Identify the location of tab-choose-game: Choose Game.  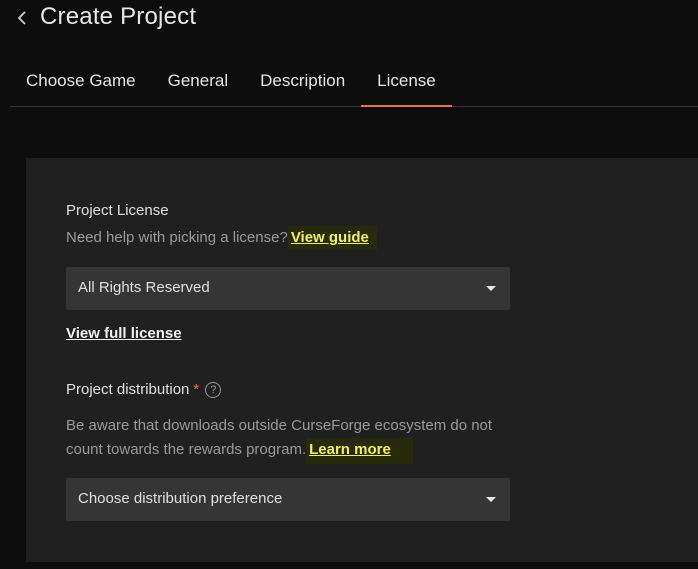
(81, 81).